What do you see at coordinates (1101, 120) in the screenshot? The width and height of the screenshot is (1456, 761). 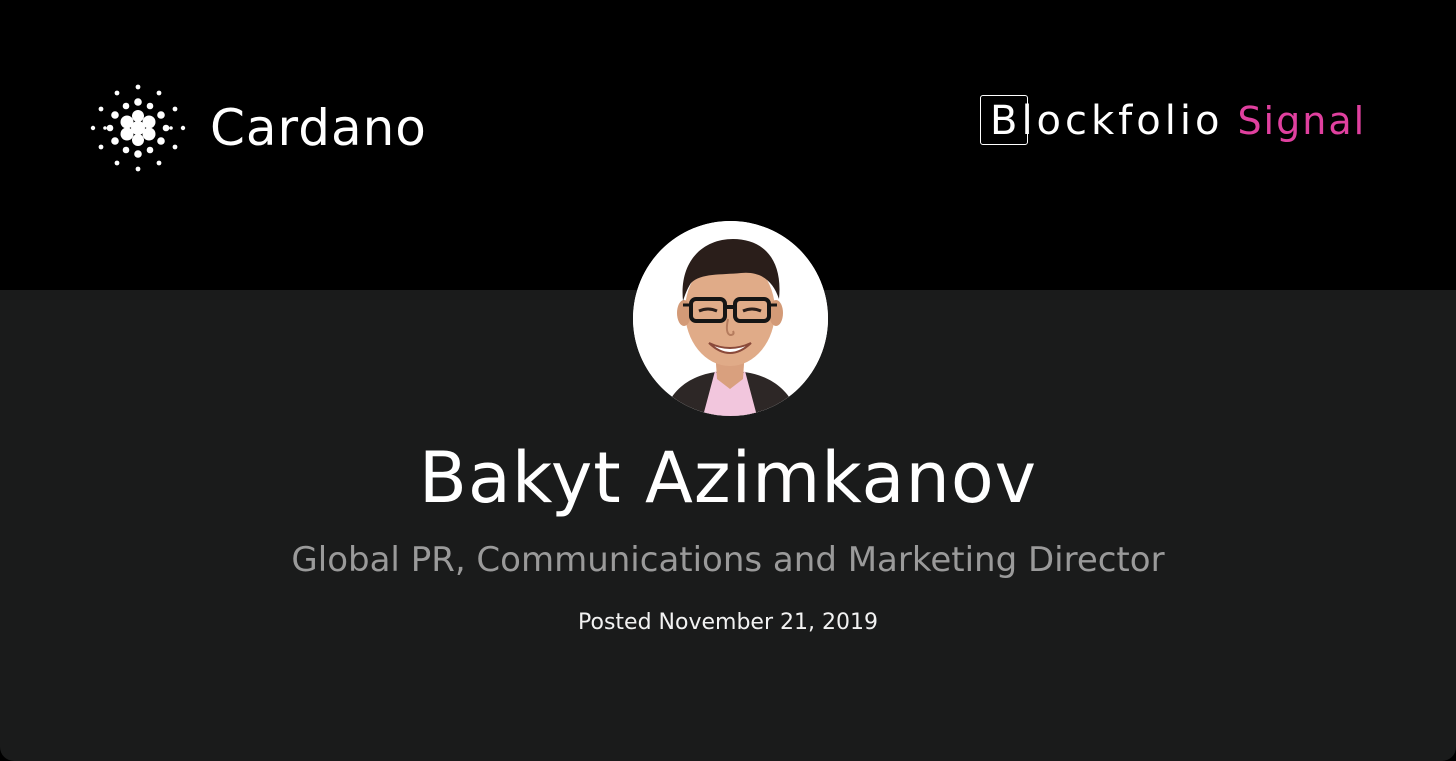 I see `blockfolio-wordmark: Blockfolio` at bounding box center [1101, 120].